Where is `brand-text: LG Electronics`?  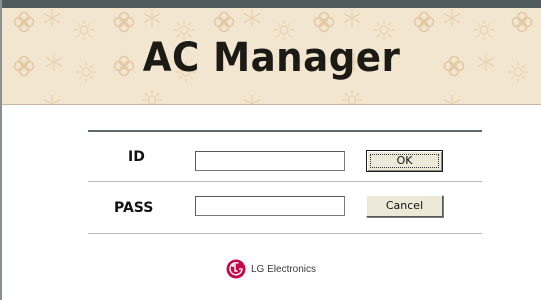
brand-text: LG Electronics is located at coordinates (284, 269).